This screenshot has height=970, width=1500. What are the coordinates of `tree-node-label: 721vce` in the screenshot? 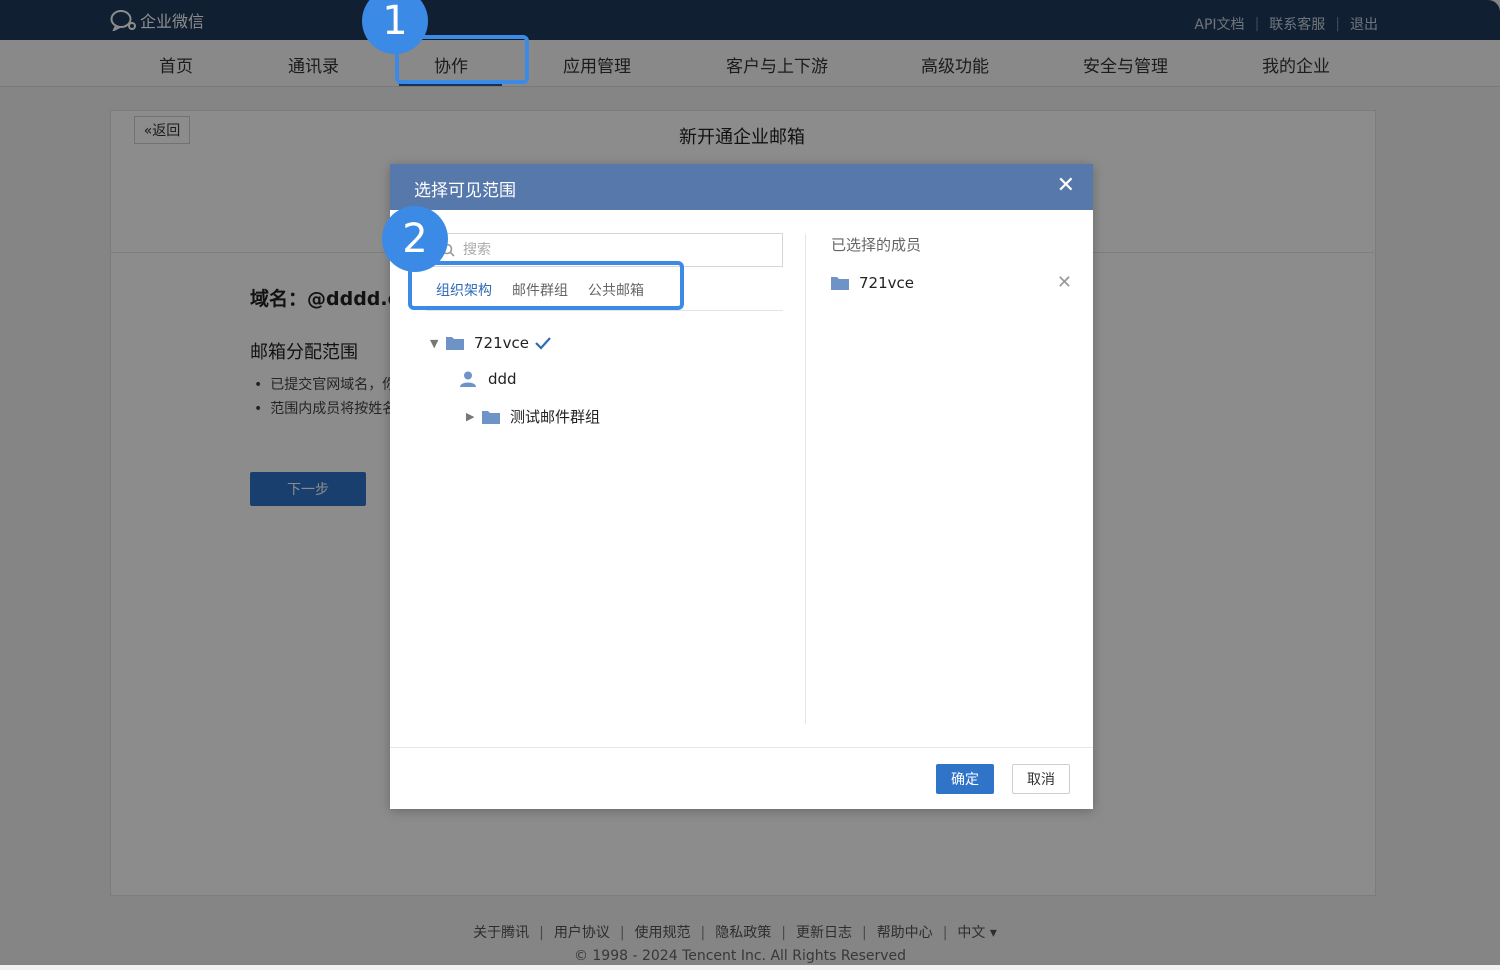 It's located at (501, 343).